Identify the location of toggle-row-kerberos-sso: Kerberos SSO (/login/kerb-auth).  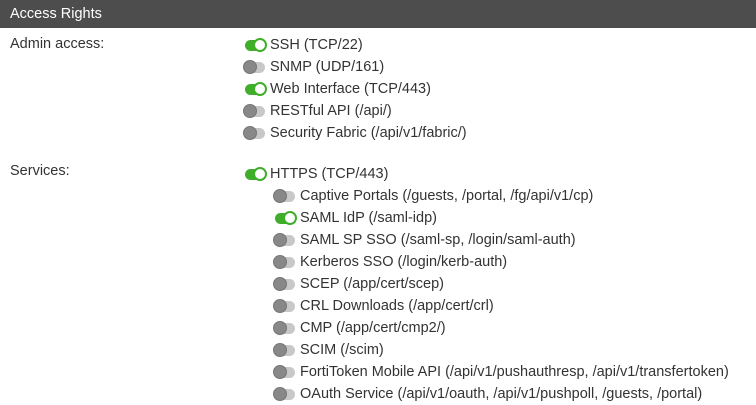
(390, 262).